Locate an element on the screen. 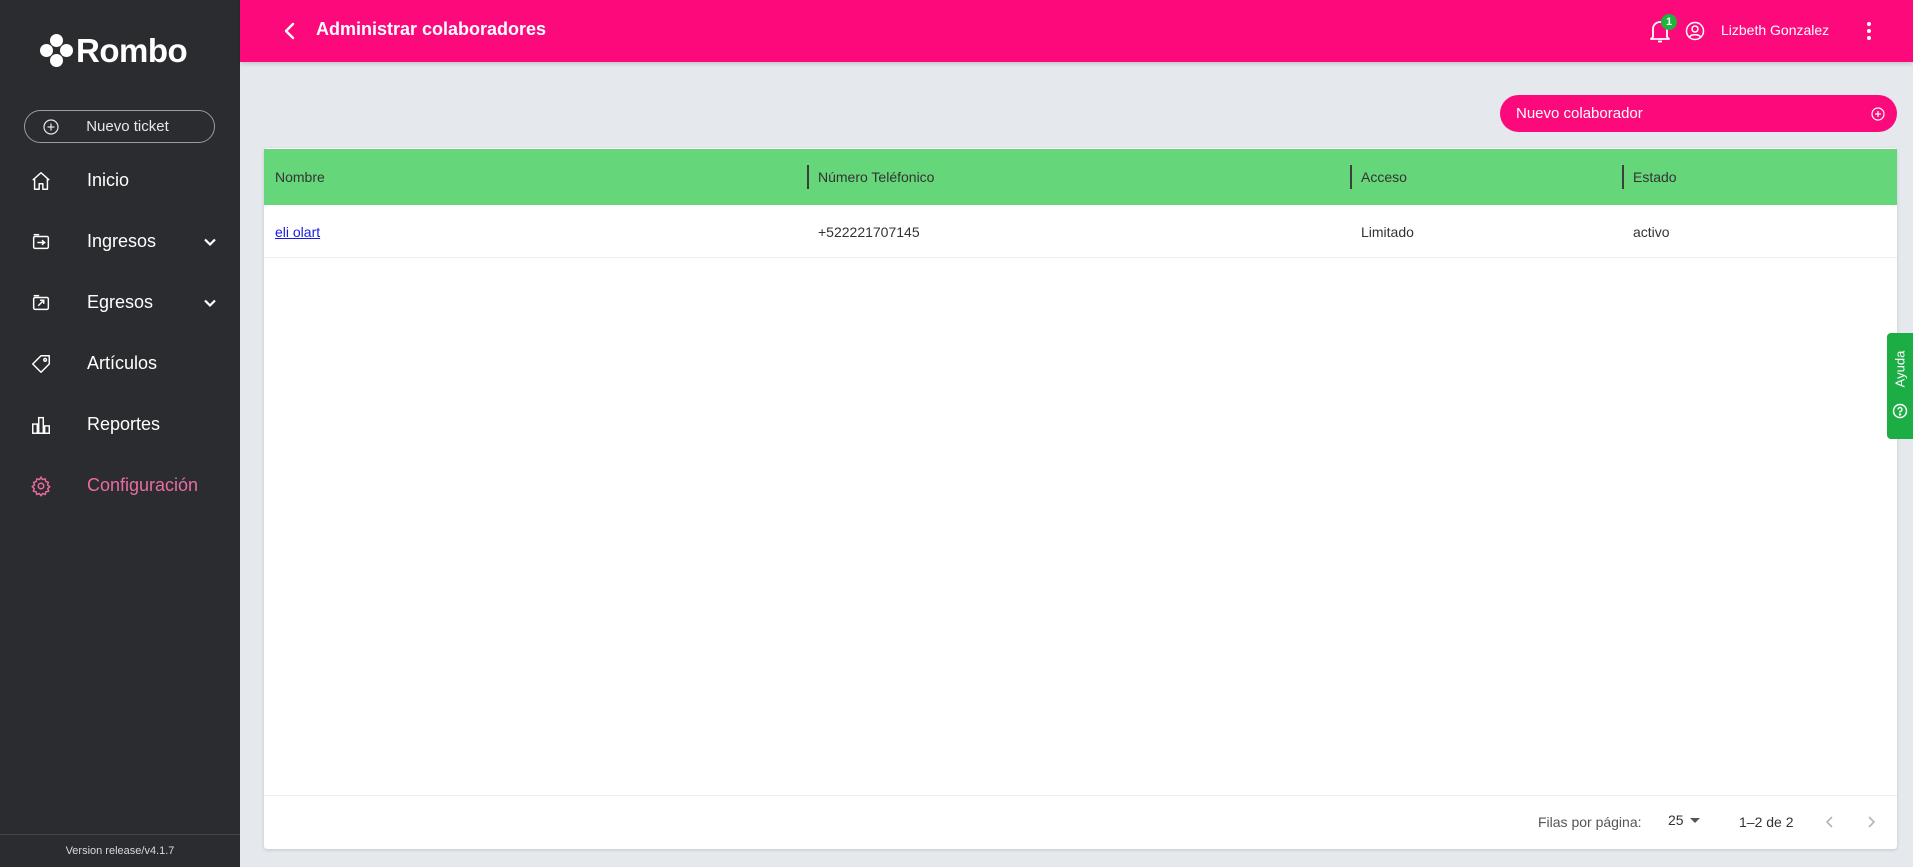  column-header-label: Acceso is located at coordinates (1384, 177).